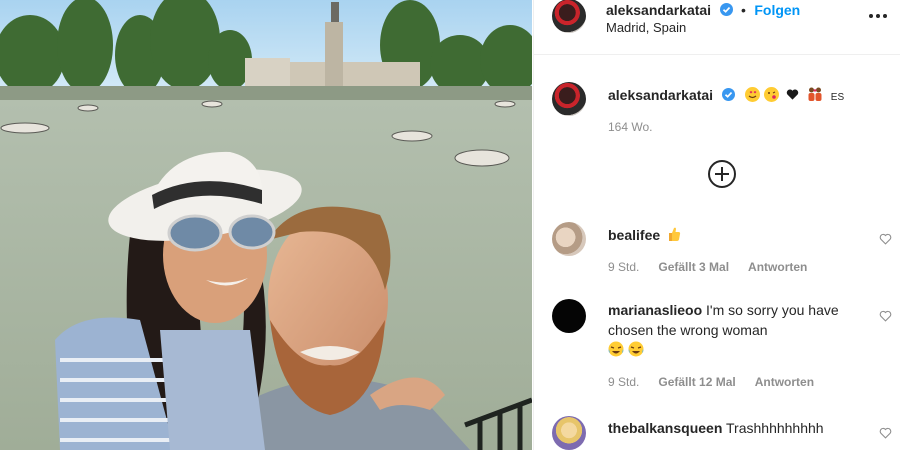  I want to click on owner-username: aleksandarkatai, so click(658, 10).